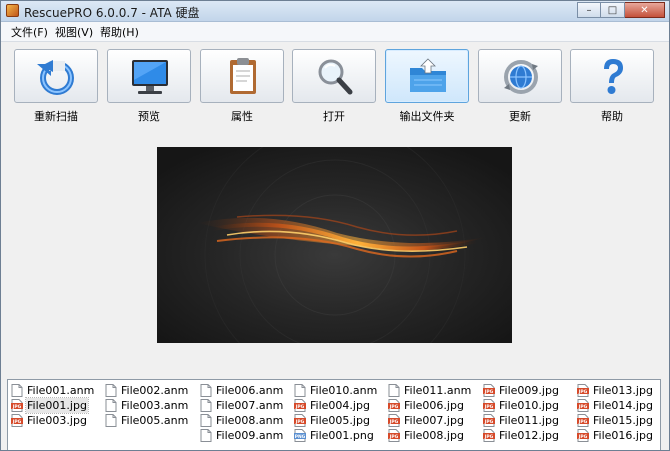 The width and height of the screenshot is (670, 451). I want to click on help-label: 帮助, so click(612, 116).